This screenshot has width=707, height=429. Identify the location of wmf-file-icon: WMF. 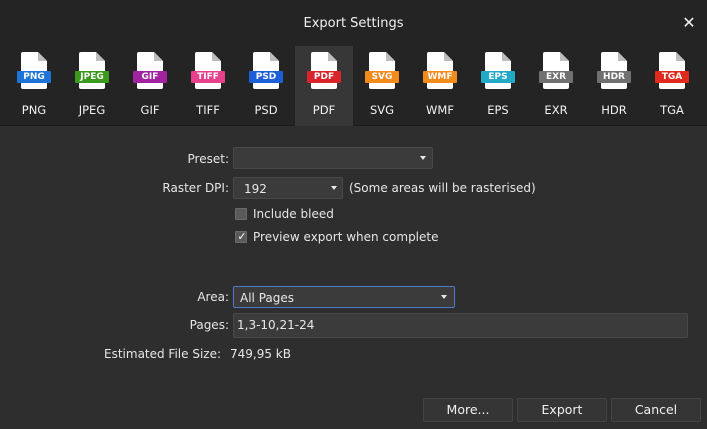
(440, 70).